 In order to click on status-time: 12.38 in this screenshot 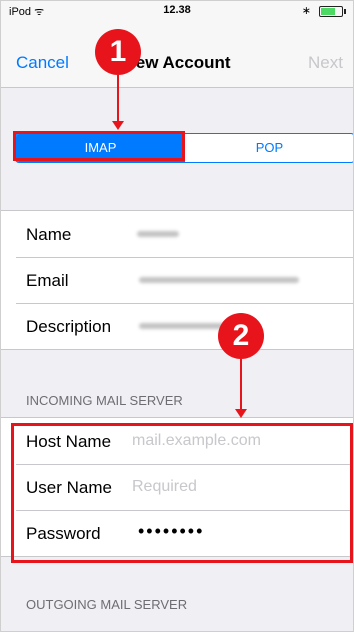, I will do `click(177, 10)`.